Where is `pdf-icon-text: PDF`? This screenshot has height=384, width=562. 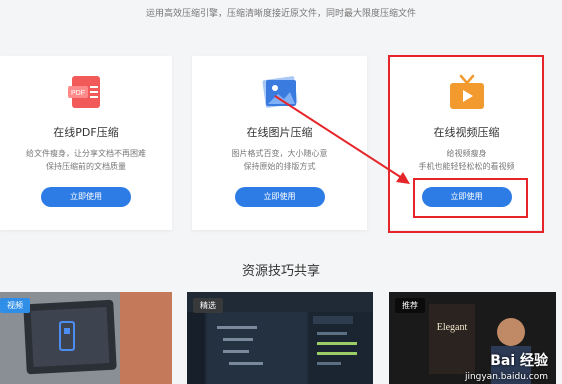 pdf-icon-text: PDF is located at coordinates (78, 93).